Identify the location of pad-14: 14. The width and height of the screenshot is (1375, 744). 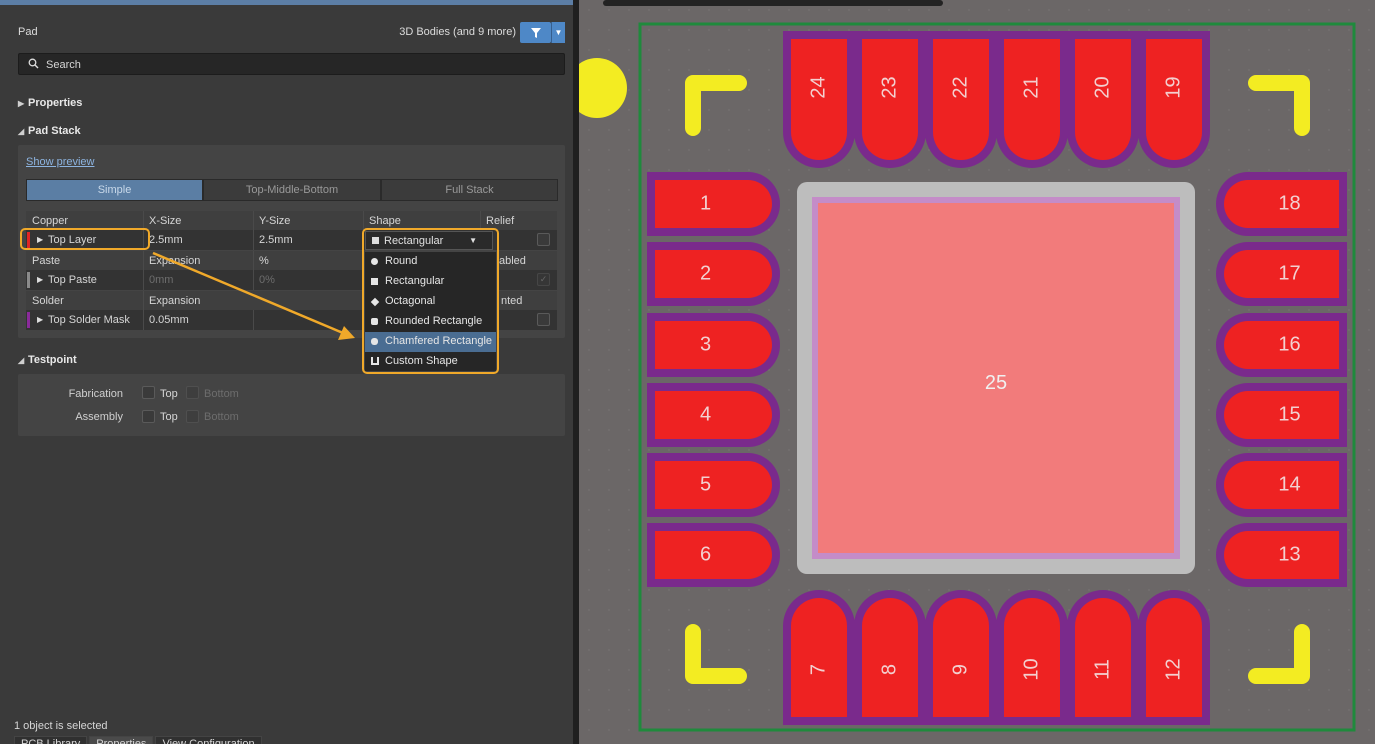
(1281, 485).